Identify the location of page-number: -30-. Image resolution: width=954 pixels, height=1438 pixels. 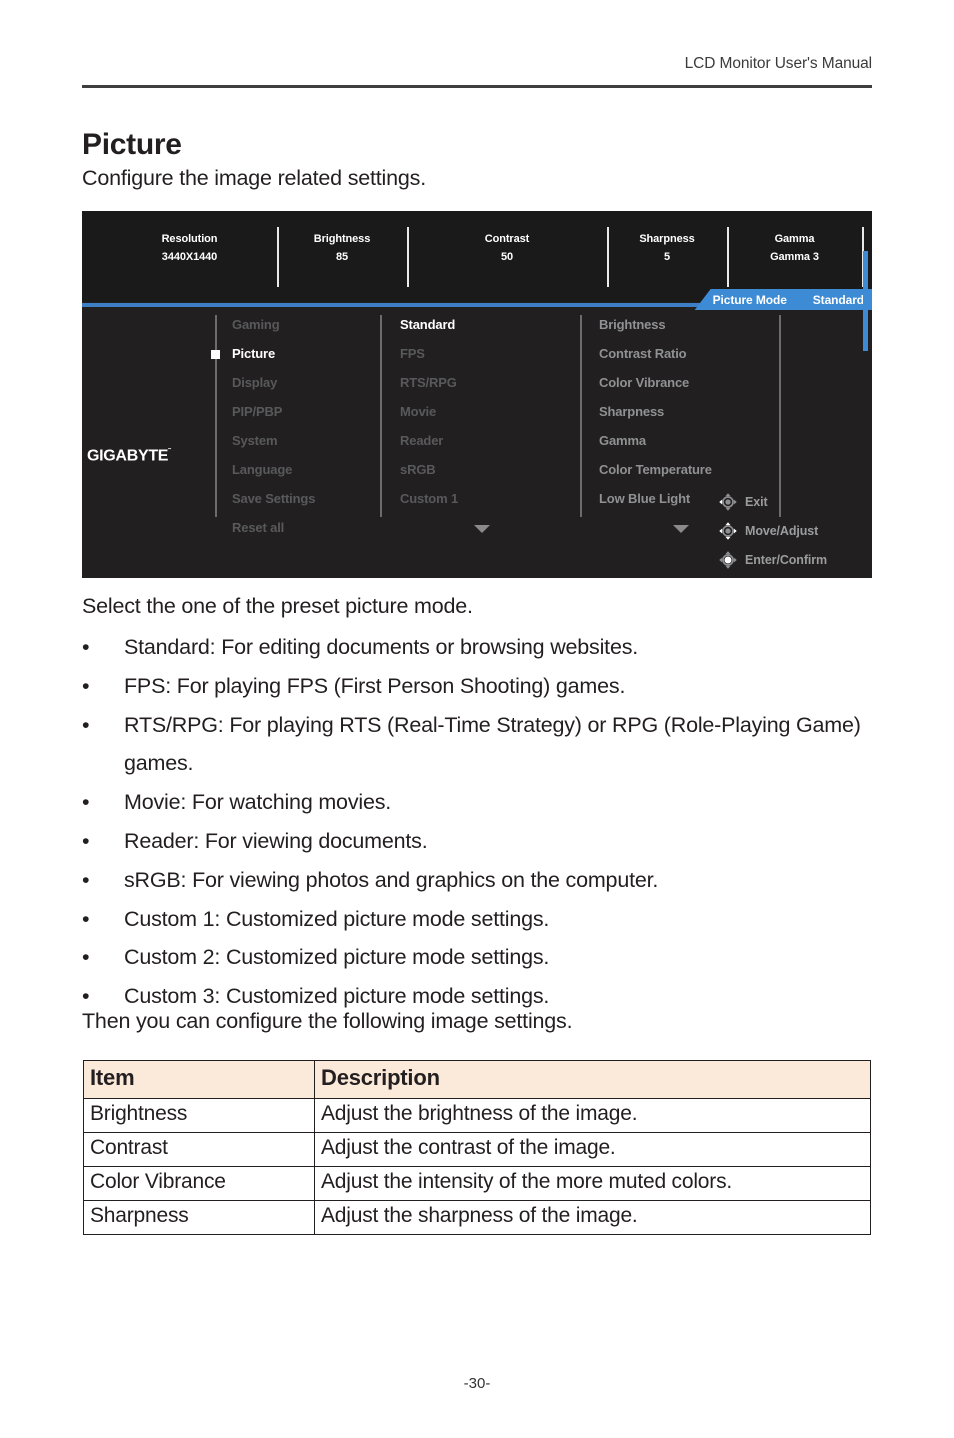
(477, 1383).